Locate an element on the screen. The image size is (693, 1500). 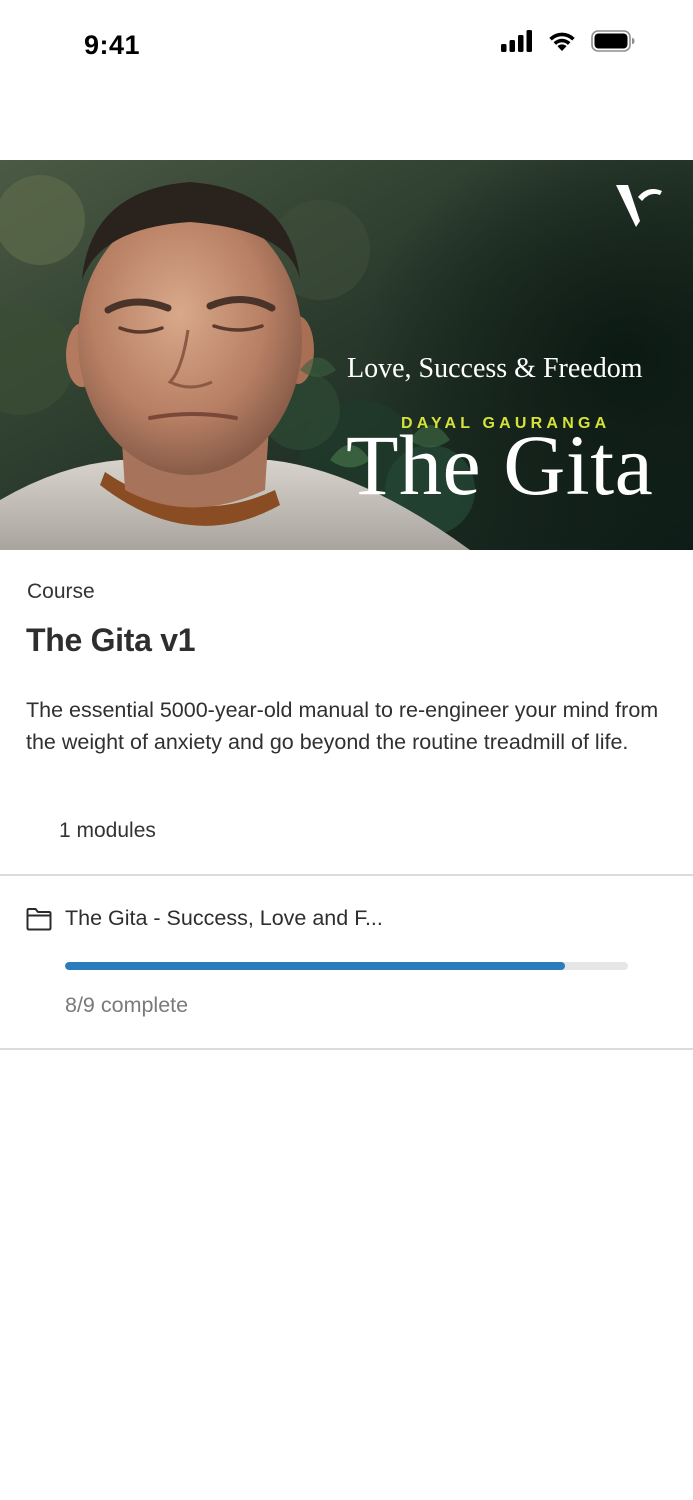
status-icons is located at coordinates (568, 41).